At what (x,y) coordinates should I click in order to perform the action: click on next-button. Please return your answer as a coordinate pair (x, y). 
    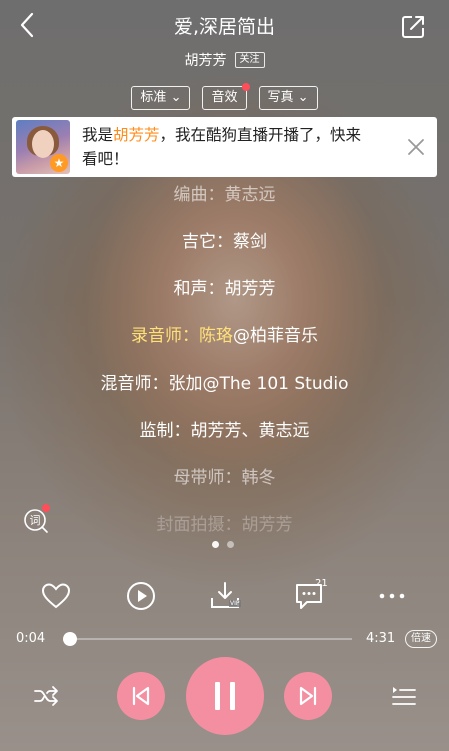
    Looking at the image, I should click on (308, 696).